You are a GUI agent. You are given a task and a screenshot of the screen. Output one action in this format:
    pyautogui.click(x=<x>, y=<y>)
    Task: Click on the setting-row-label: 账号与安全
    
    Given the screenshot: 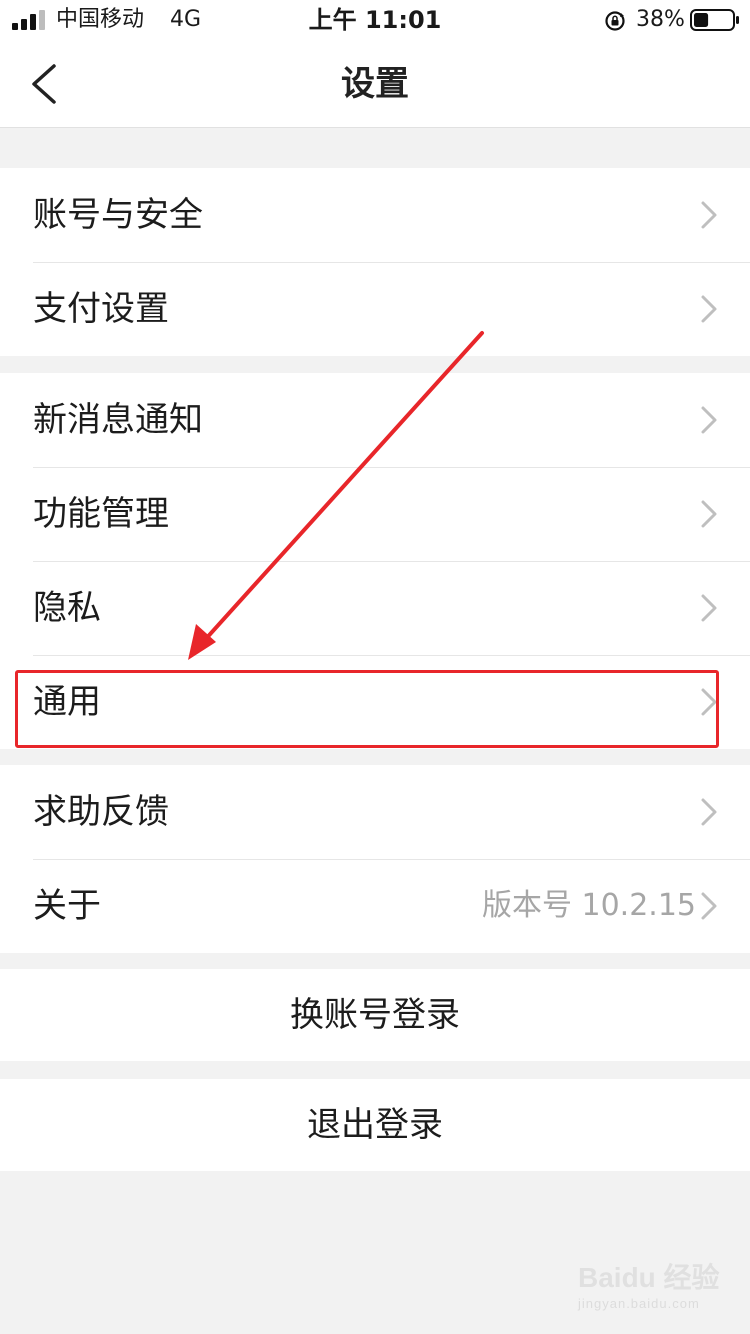 What is the action you would take?
    pyautogui.click(x=118, y=215)
    